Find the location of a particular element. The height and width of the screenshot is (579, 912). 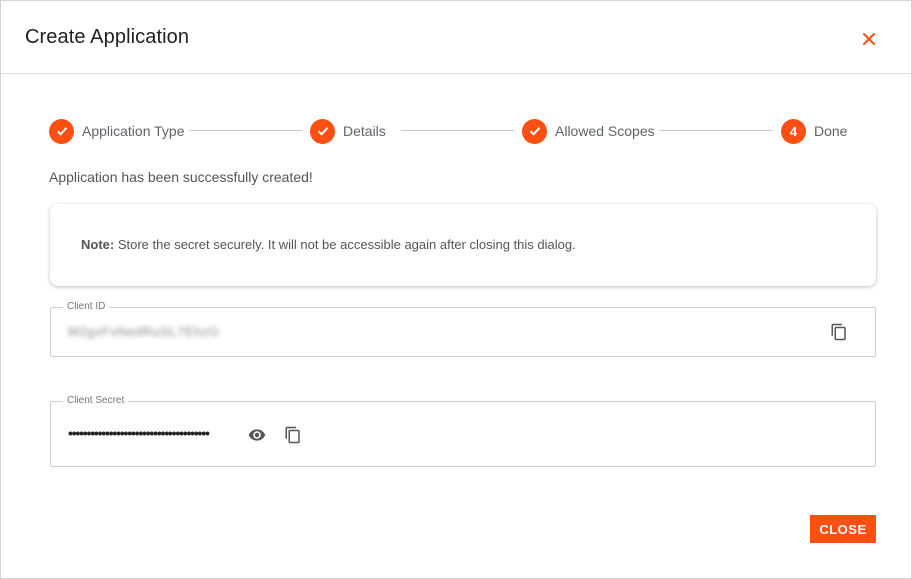

dialog-title: Create Application is located at coordinates (107, 37).